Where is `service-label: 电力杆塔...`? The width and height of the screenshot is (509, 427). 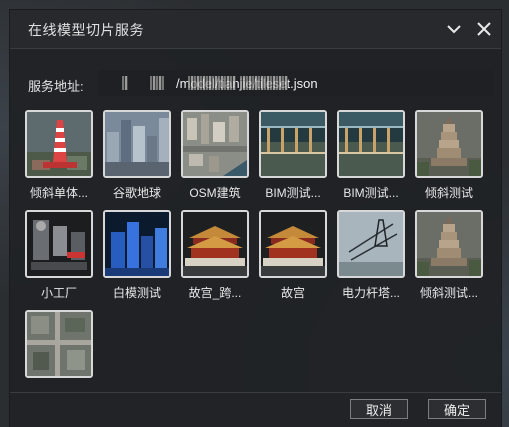 service-label: 电力杆塔... is located at coordinates (370, 293).